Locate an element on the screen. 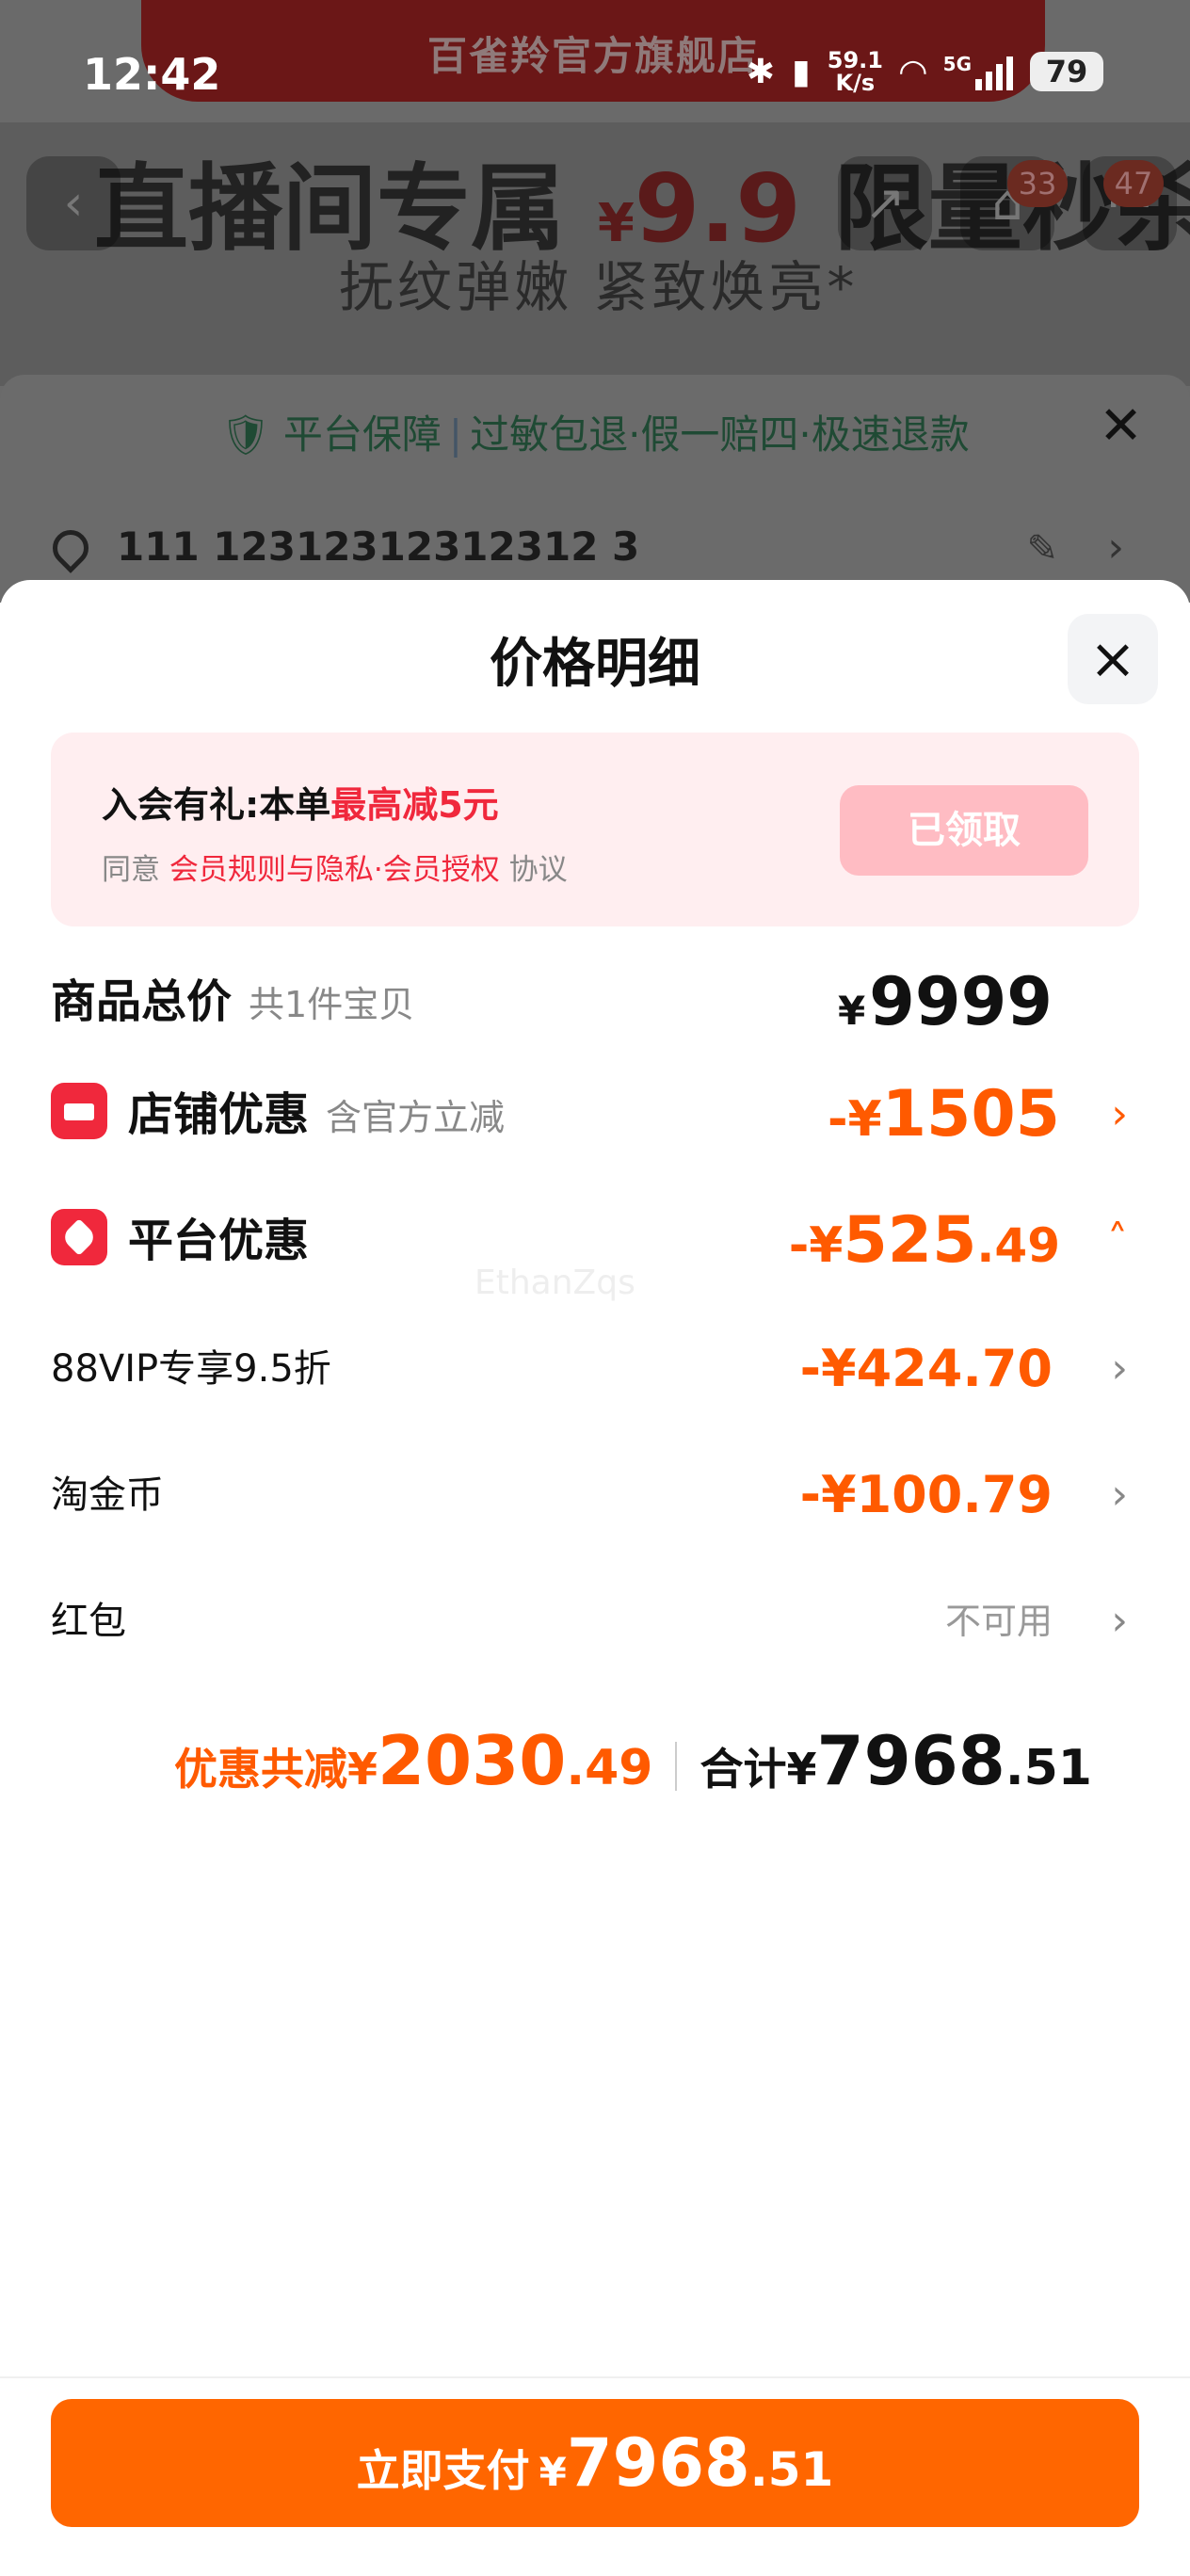 The image size is (1190, 2576). discount-total-dec: .49 is located at coordinates (609, 1768).